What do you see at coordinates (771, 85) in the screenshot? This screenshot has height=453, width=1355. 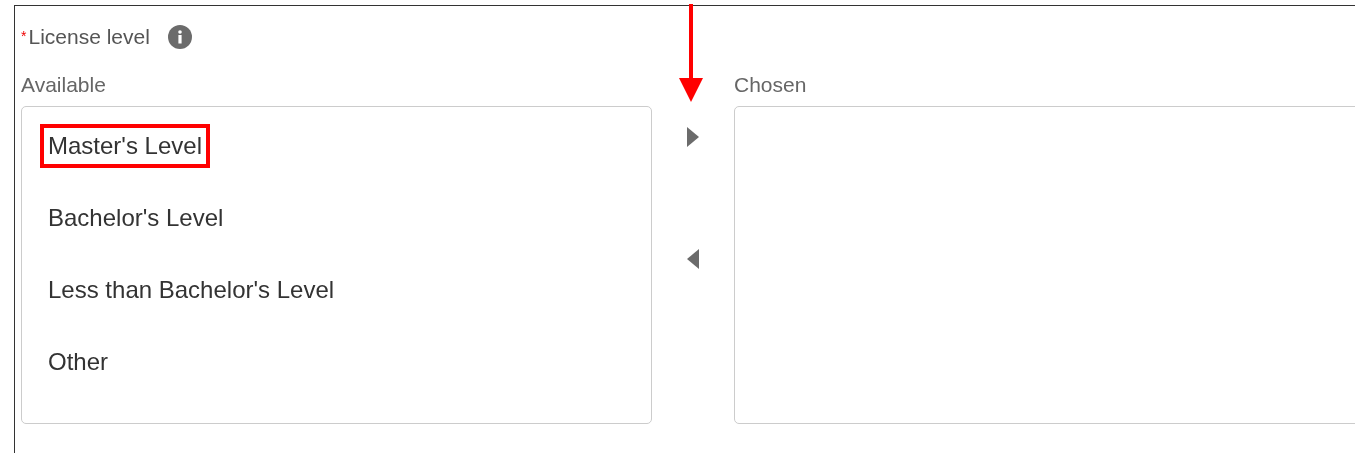 I see `list-label: Chosen` at bounding box center [771, 85].